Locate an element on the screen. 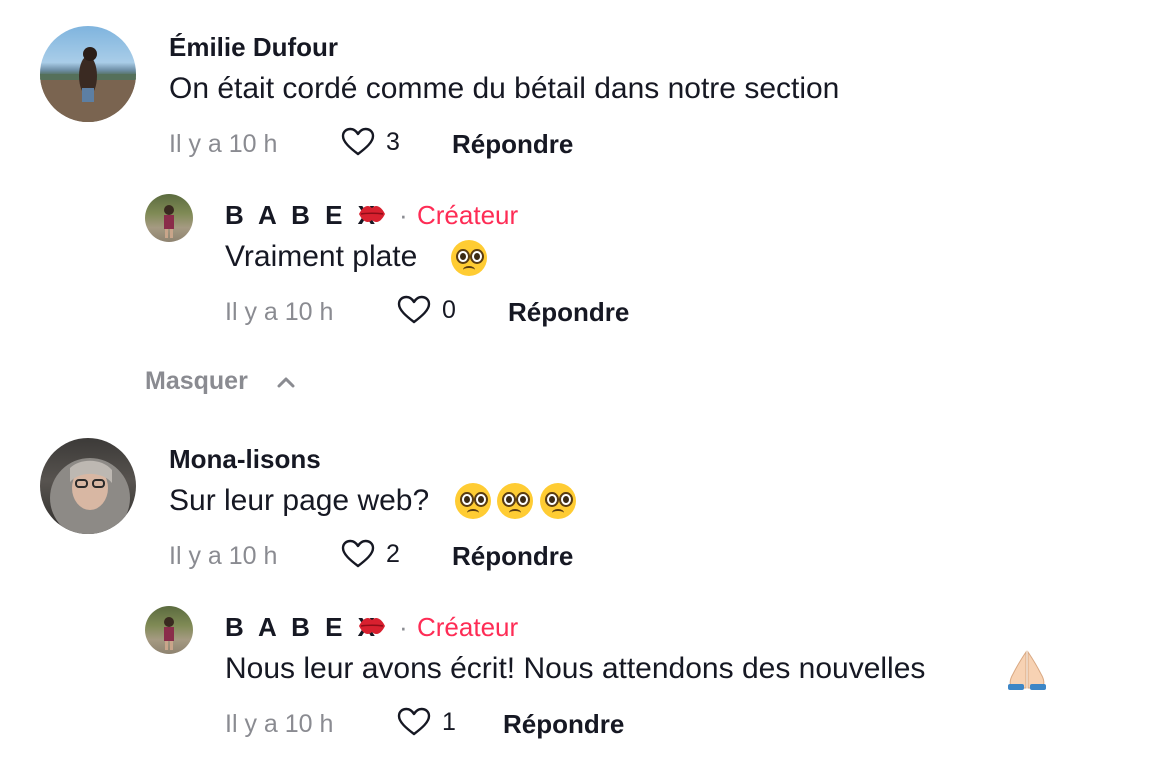  like-count: 1 is located at coordinates (449, 722).